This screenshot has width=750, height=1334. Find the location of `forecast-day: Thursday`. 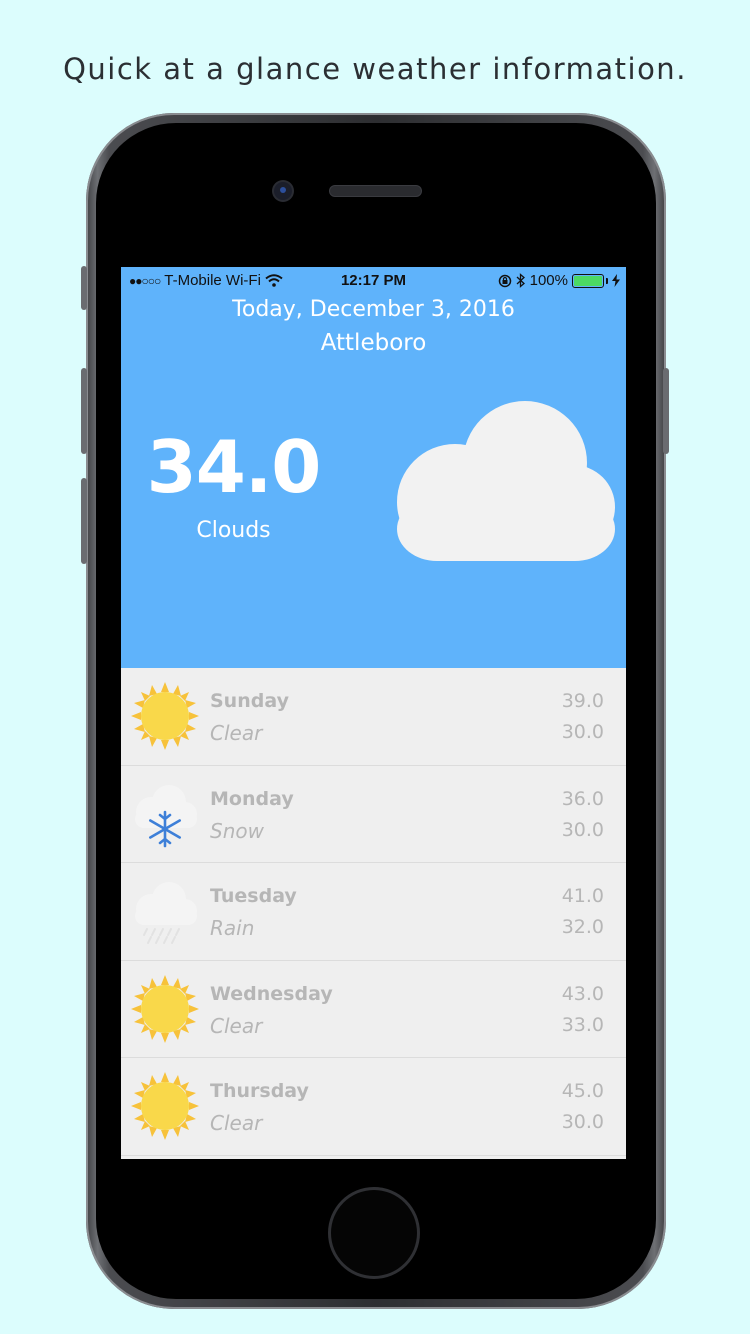

forecast-day: Thursday is located at coordinates (259, 1091).